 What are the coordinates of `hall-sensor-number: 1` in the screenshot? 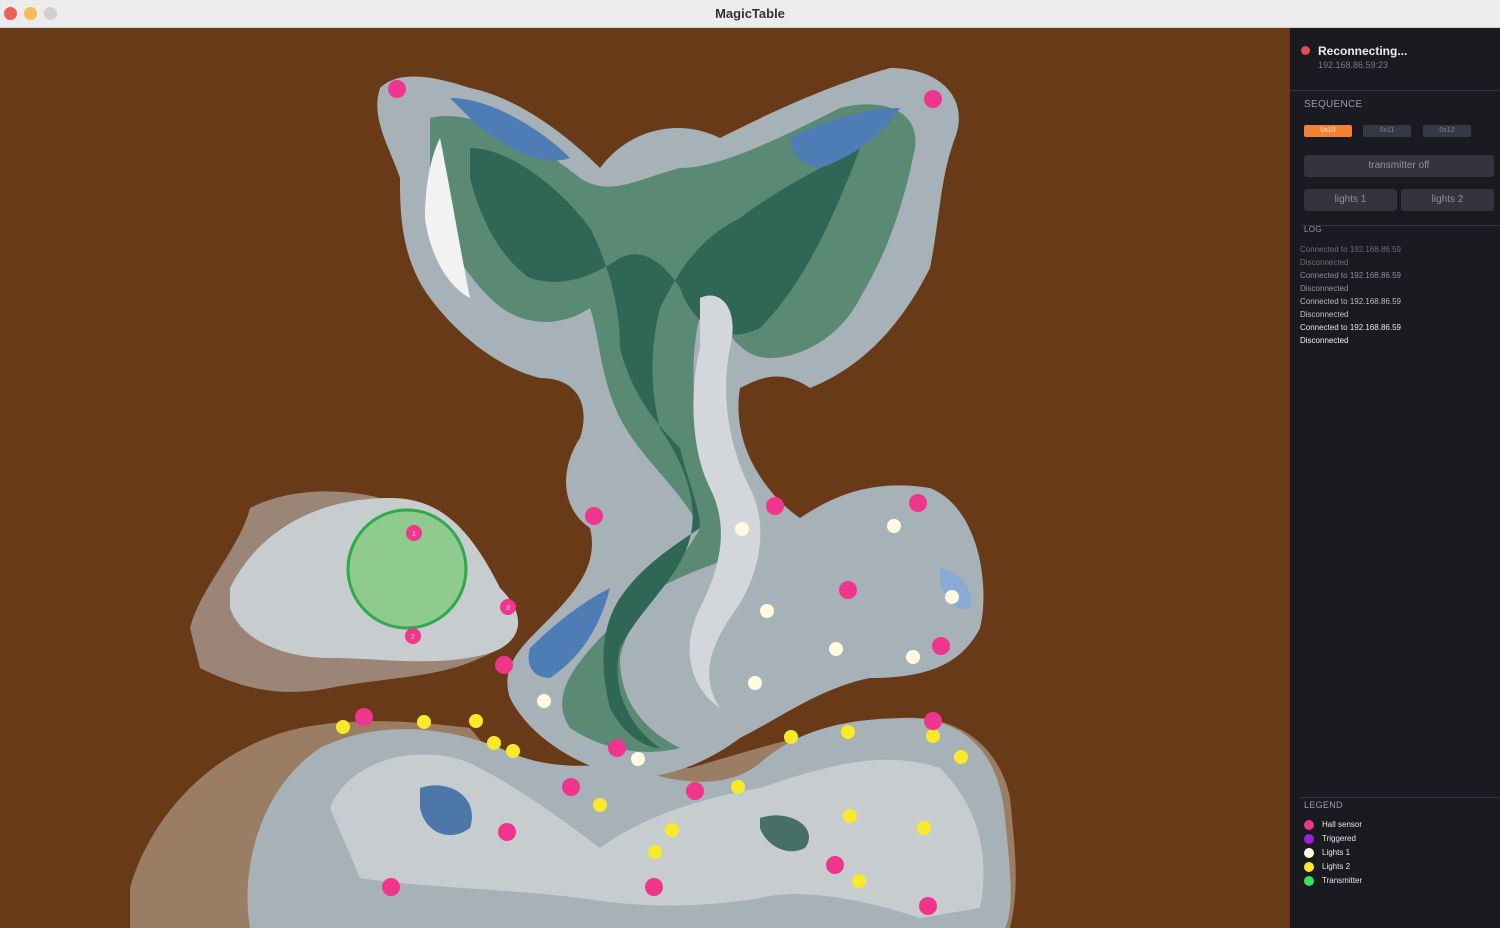 It's located at (414, 534).